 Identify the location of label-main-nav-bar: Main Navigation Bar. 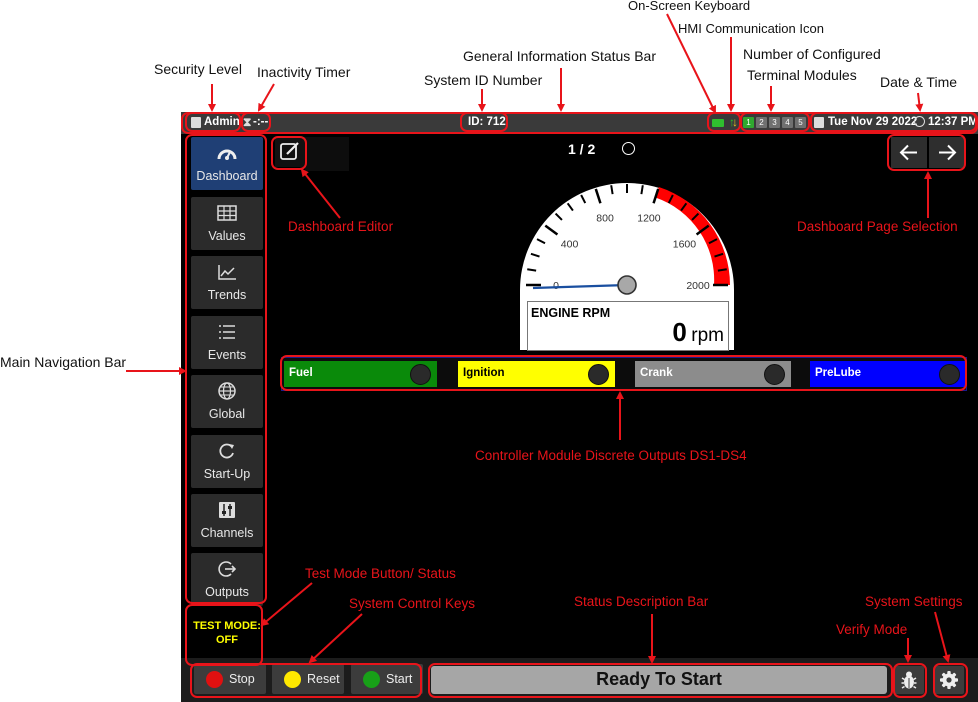
(63, 362).